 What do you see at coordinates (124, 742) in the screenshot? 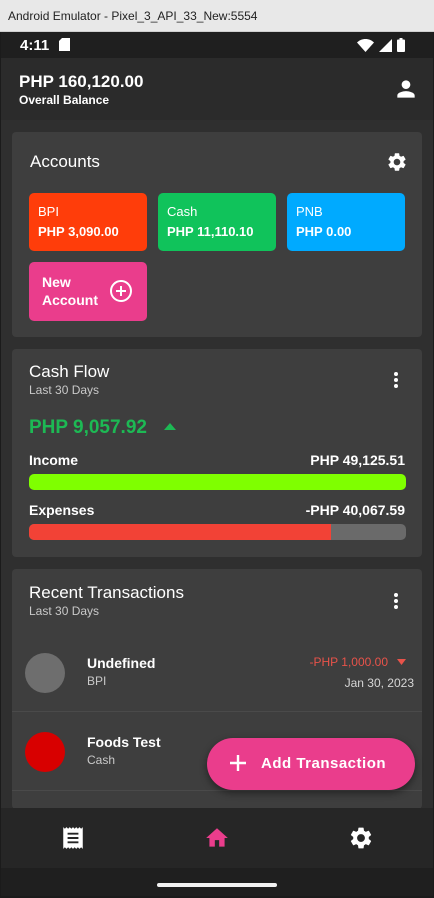
I see `transaction-category: Foods Test` at bounding box center [124, 742].